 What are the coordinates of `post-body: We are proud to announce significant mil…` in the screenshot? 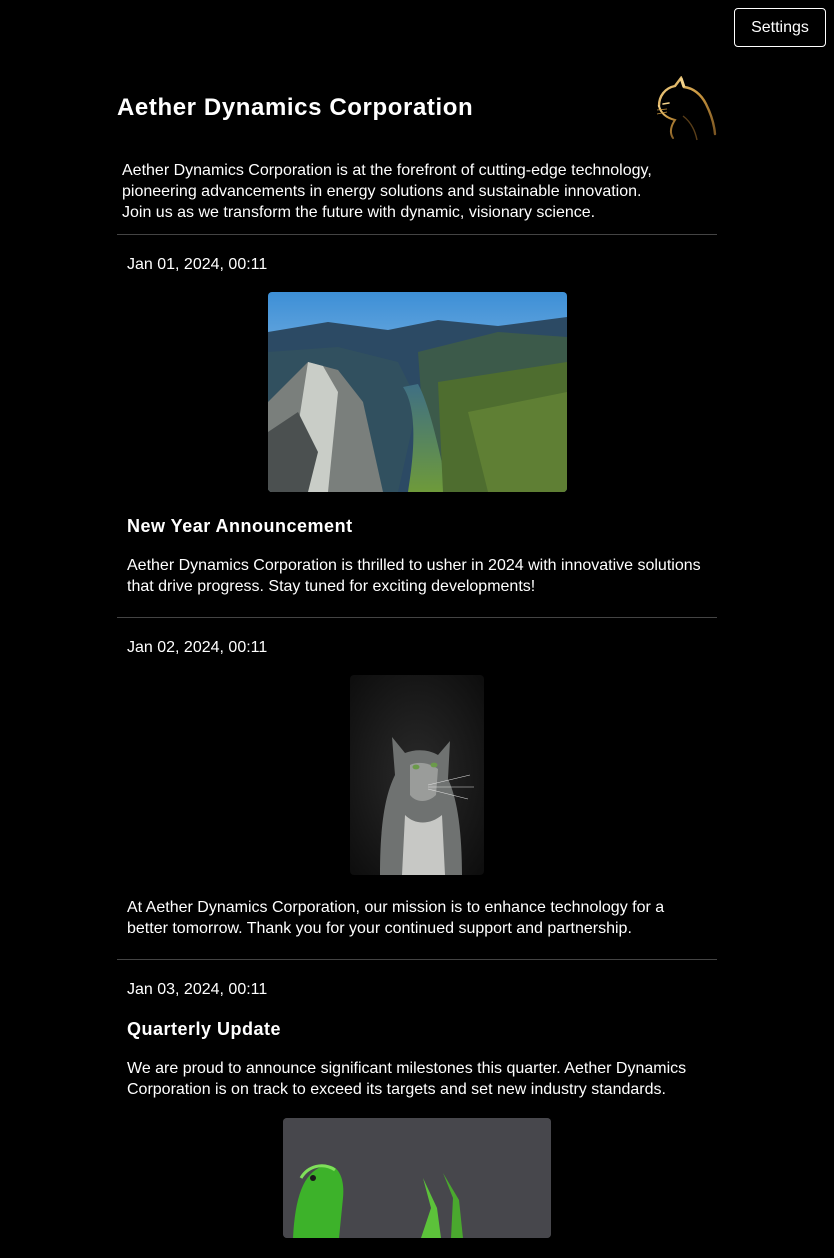 It's located at (407, 1079).